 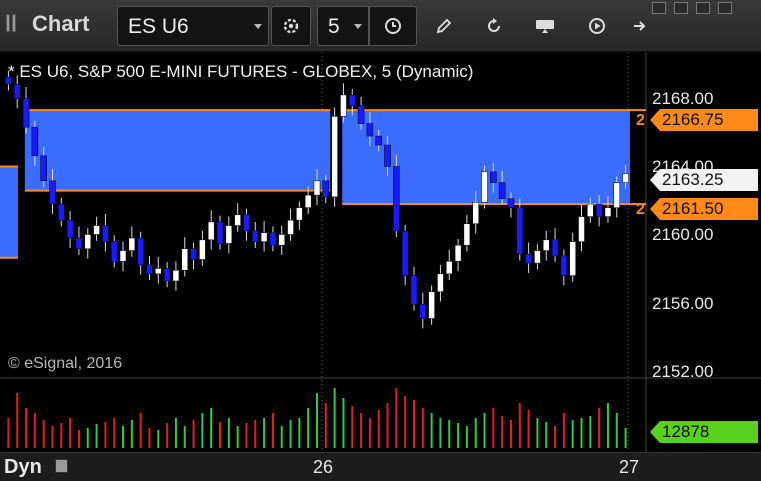 I want to click on chart-settings-button, so click(x=291, y=26).